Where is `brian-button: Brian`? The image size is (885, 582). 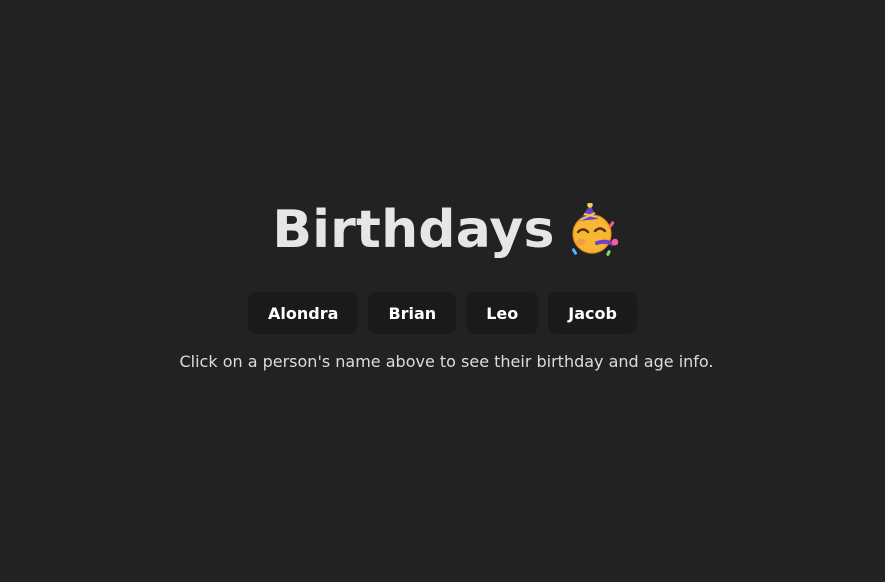
brian-button: Brian is located at coordinates (412, 313).